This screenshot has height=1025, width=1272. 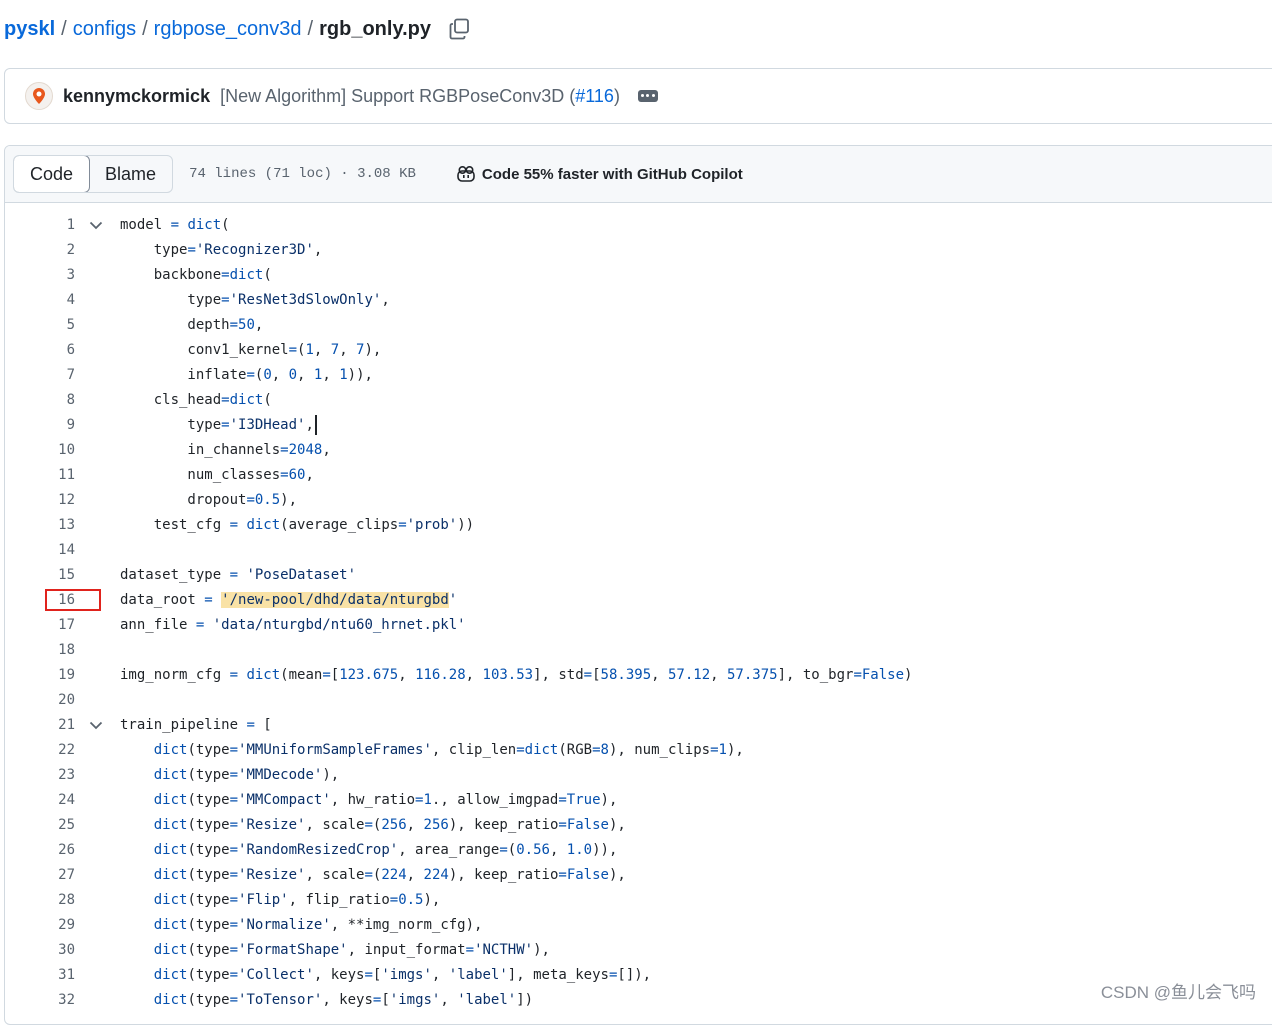 I want to click on line-number: 8, so click(x=40, y=400).